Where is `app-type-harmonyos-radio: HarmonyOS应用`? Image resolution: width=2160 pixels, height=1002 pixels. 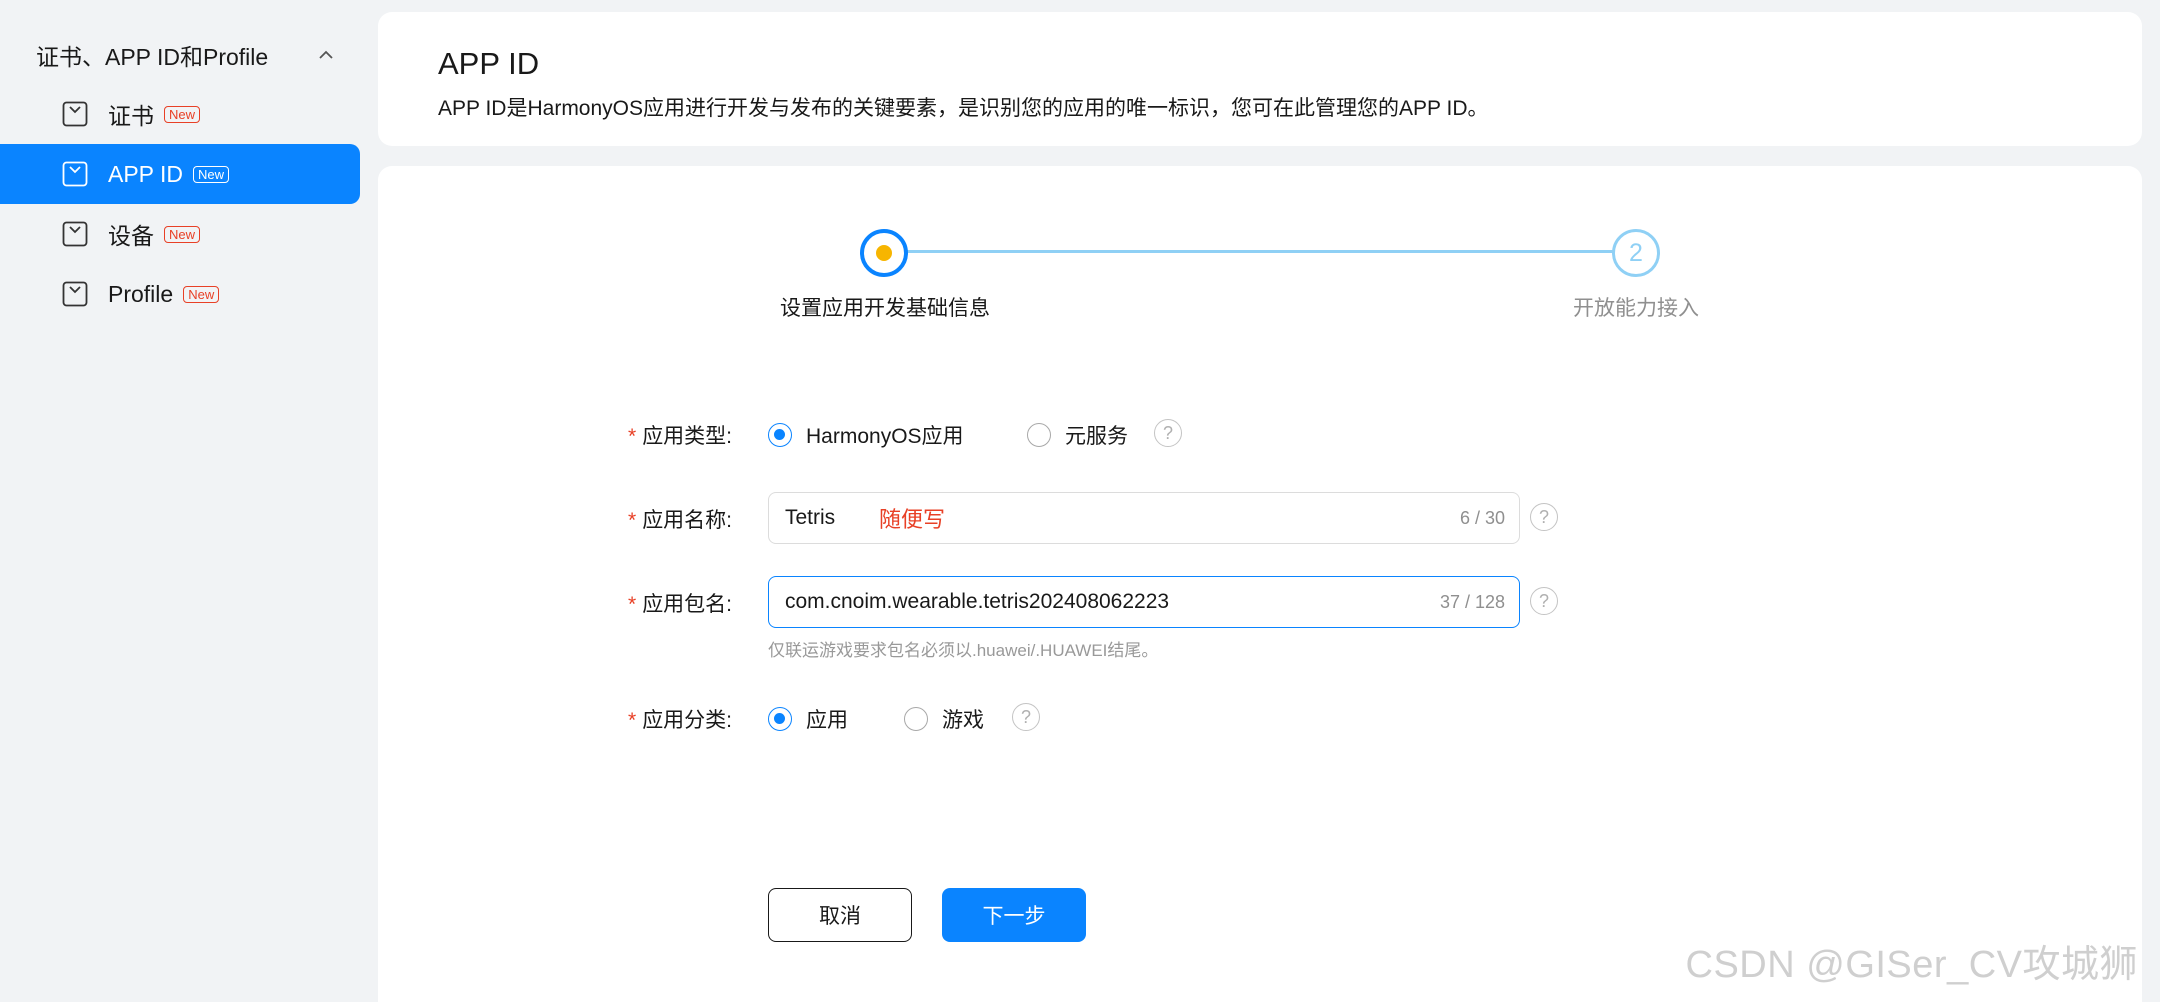 app-type-harmonyos-radio: HarmonyOS应用 is located at coordinates (866, 435).